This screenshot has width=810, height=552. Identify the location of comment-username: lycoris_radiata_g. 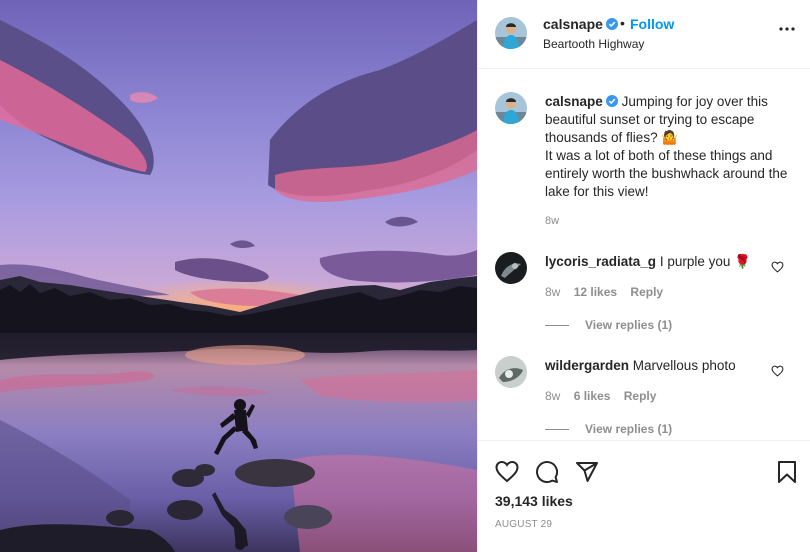
(600, 261).